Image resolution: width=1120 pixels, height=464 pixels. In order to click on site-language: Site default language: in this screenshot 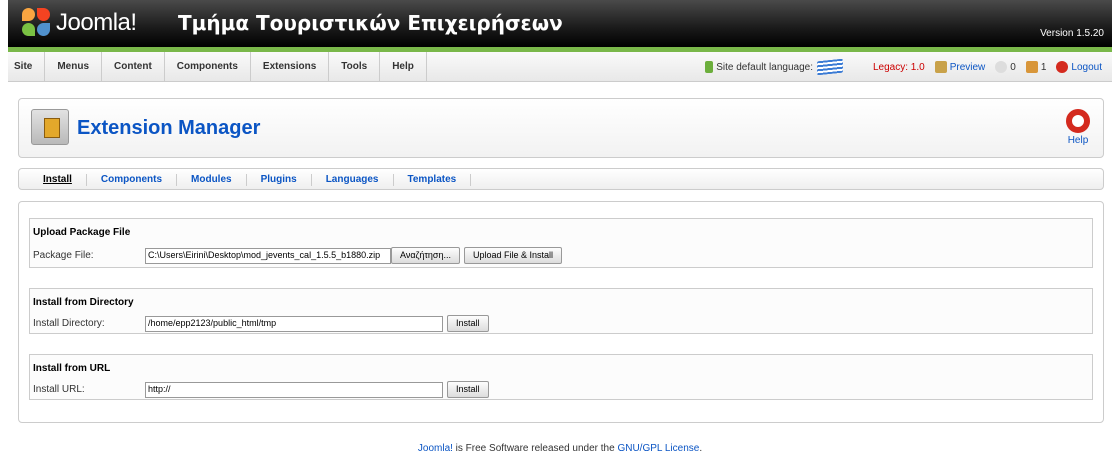, I will do `click(774, 67)`.